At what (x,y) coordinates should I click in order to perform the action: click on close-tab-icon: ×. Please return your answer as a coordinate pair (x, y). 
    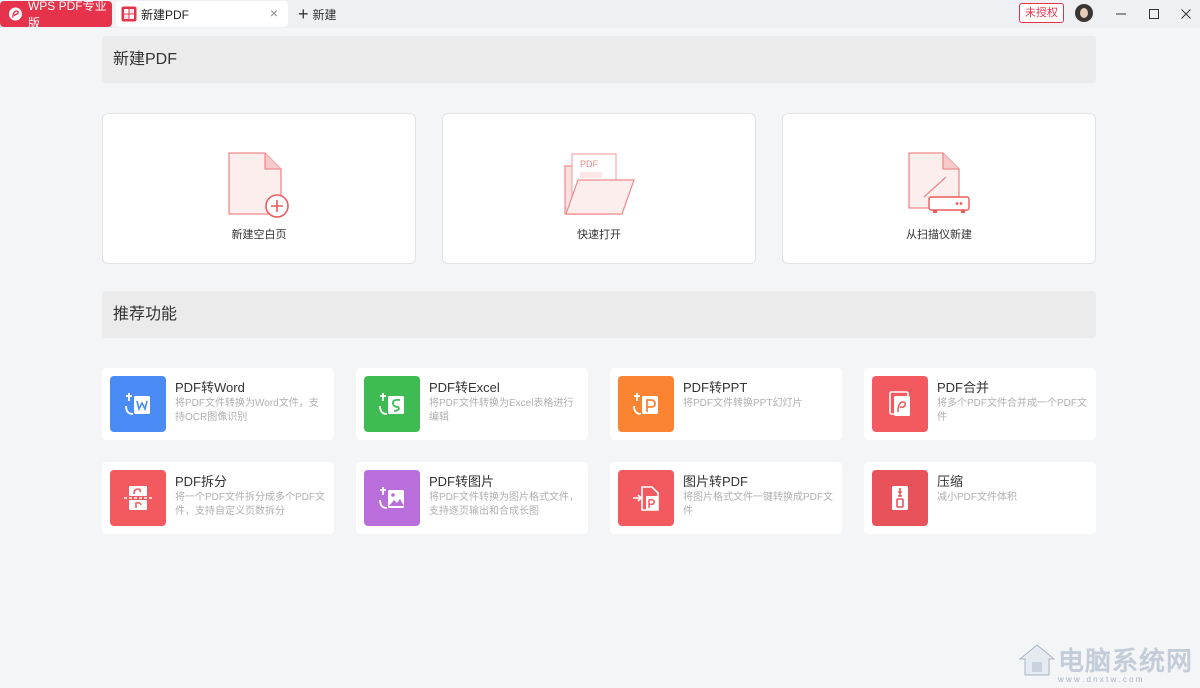
    Looking at the image, I should click on (274, 13).